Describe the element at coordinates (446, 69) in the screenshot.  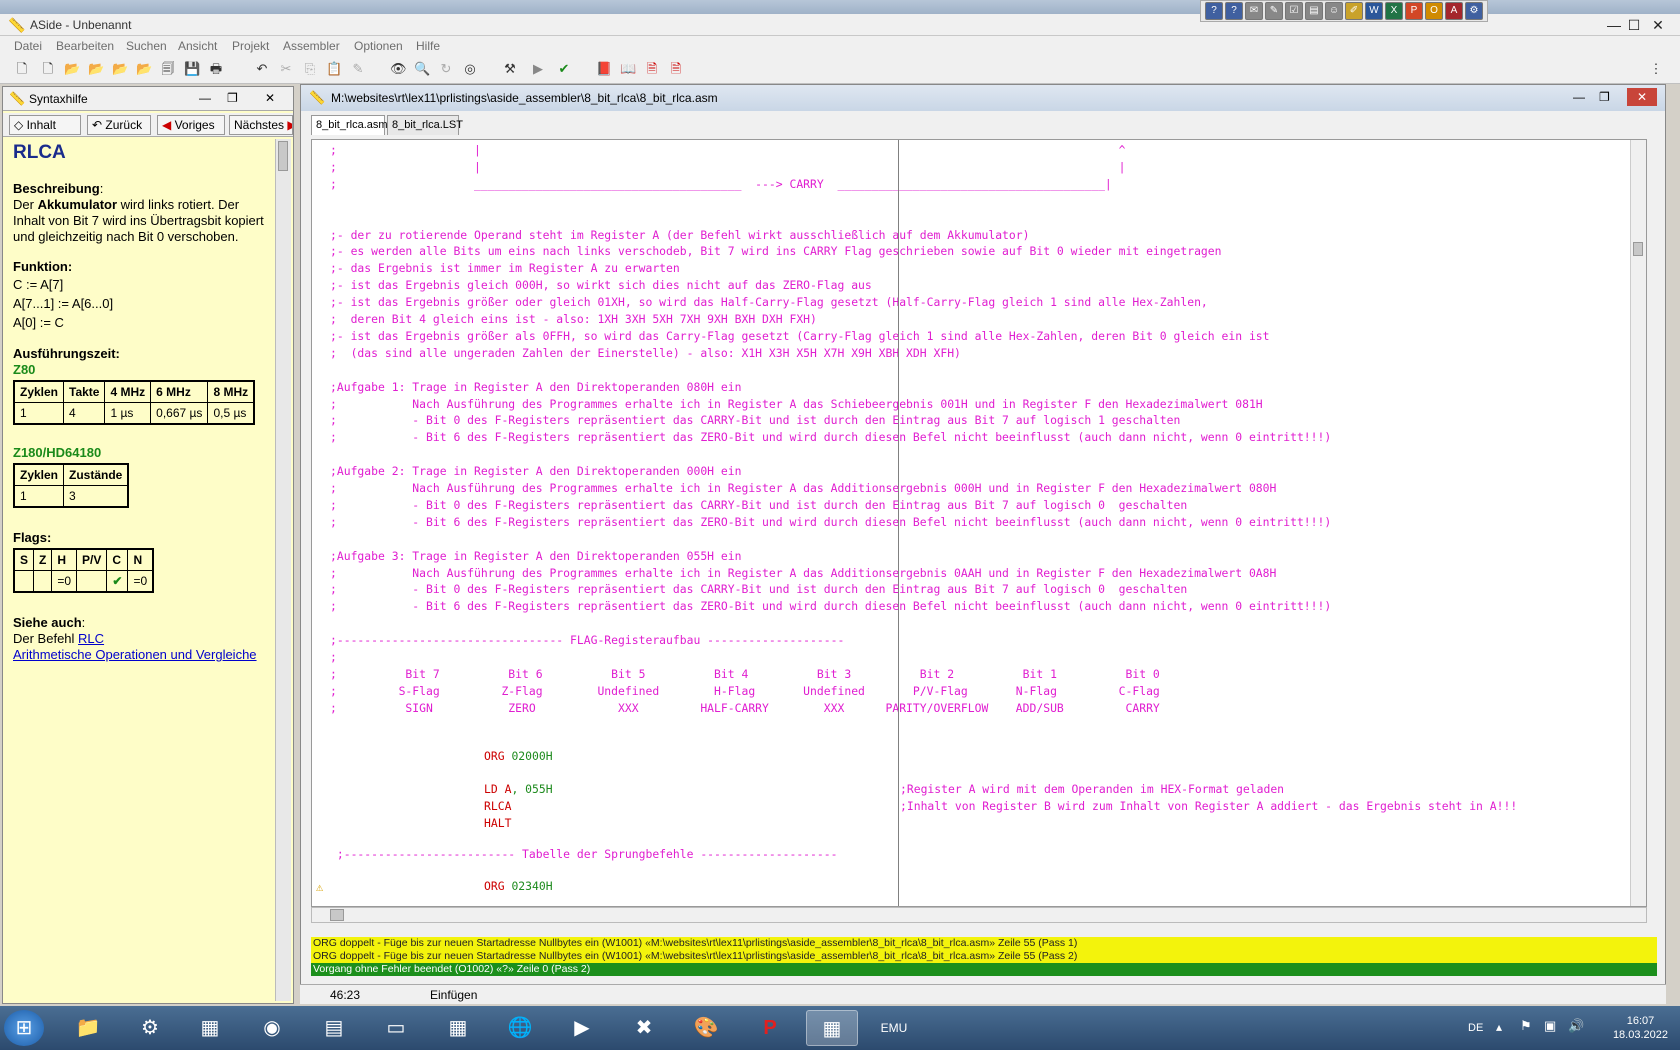
I see `replace-icon: ↻` at that location.